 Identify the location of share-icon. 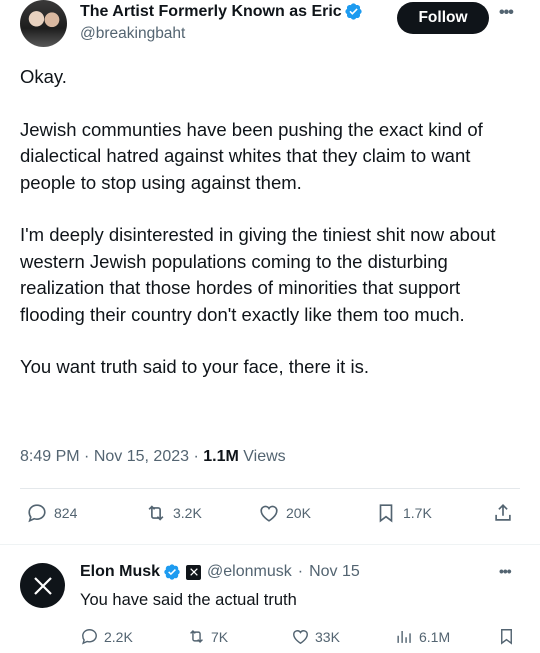
(503, 512).